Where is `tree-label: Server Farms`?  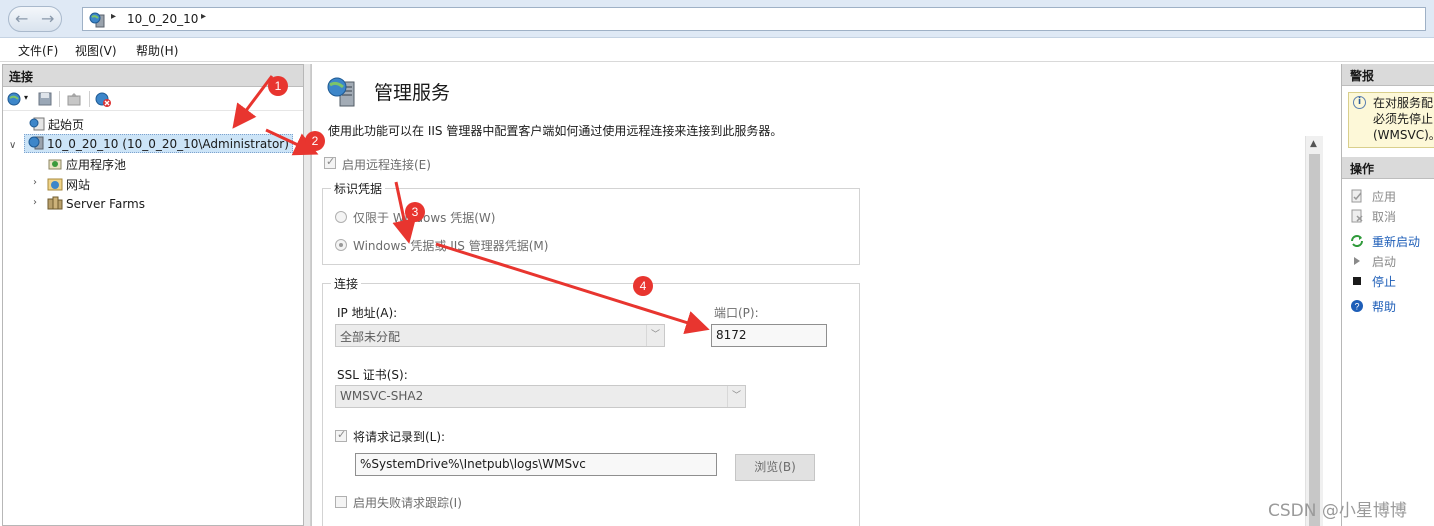
tree-label: Server Farms is located at coordinates (105, 204).